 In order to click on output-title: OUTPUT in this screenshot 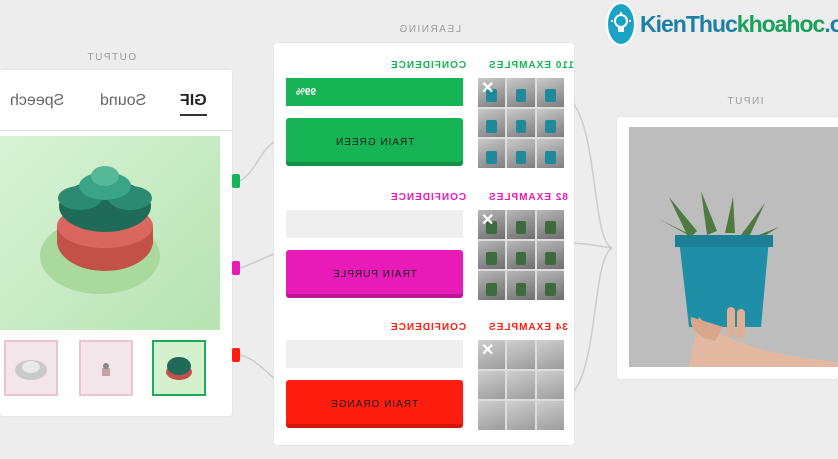, I will do `click(111, 57)`.